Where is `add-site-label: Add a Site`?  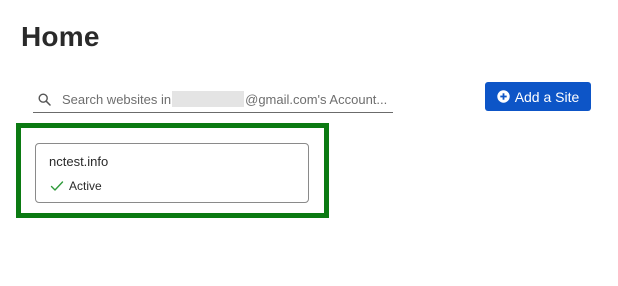
add-site-label: Add a Site is located at coordinates (547, 96).